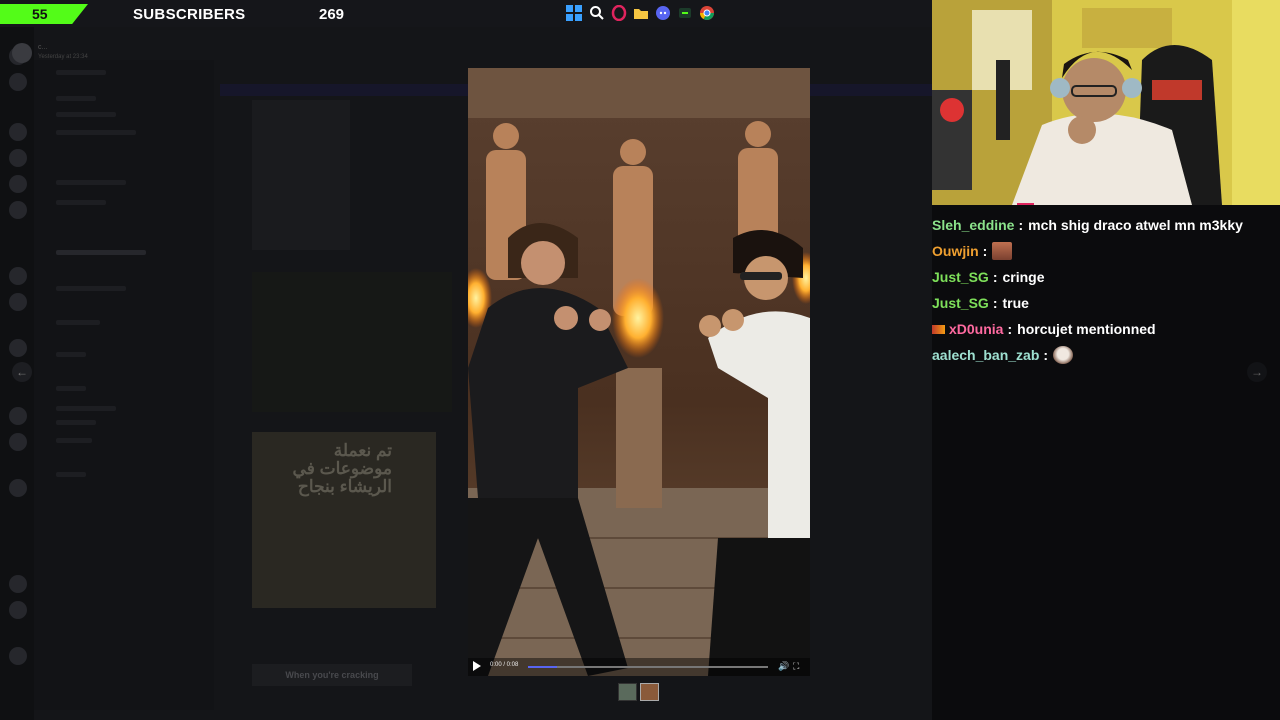  Describe the element at coordinates (1015, 303) in the screenshot. I see `chat-text: true` at that location.